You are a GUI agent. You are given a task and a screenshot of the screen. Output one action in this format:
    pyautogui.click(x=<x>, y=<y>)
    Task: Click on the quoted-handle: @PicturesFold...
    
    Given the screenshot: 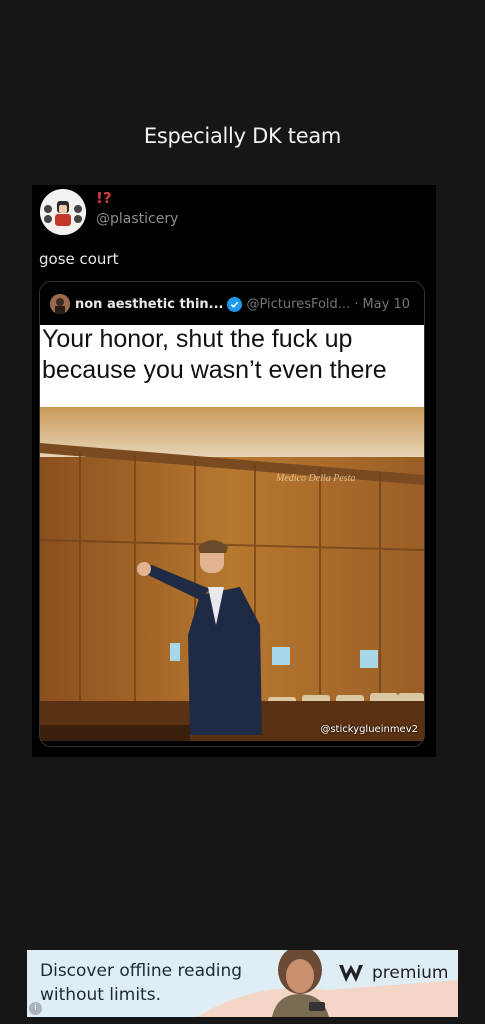 What is the action you would take?
    pyautogui.click(x=298, y=304)
    